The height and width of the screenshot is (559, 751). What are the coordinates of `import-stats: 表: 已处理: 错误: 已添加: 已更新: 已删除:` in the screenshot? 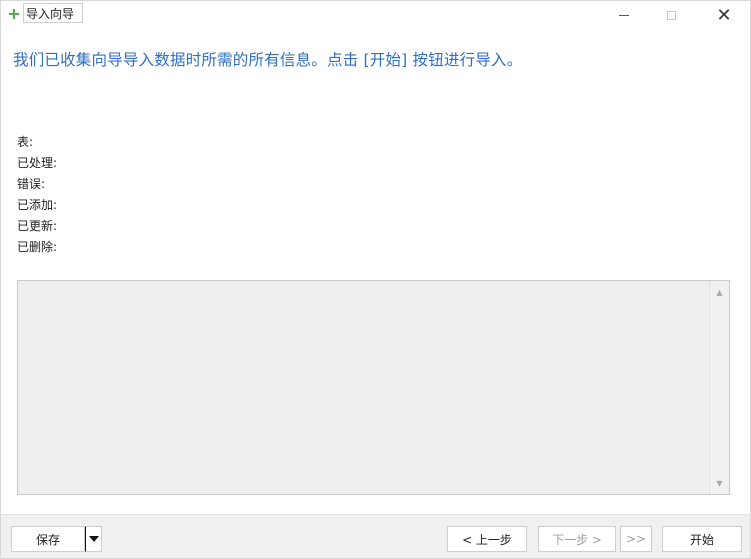 It's located at (37, 195).